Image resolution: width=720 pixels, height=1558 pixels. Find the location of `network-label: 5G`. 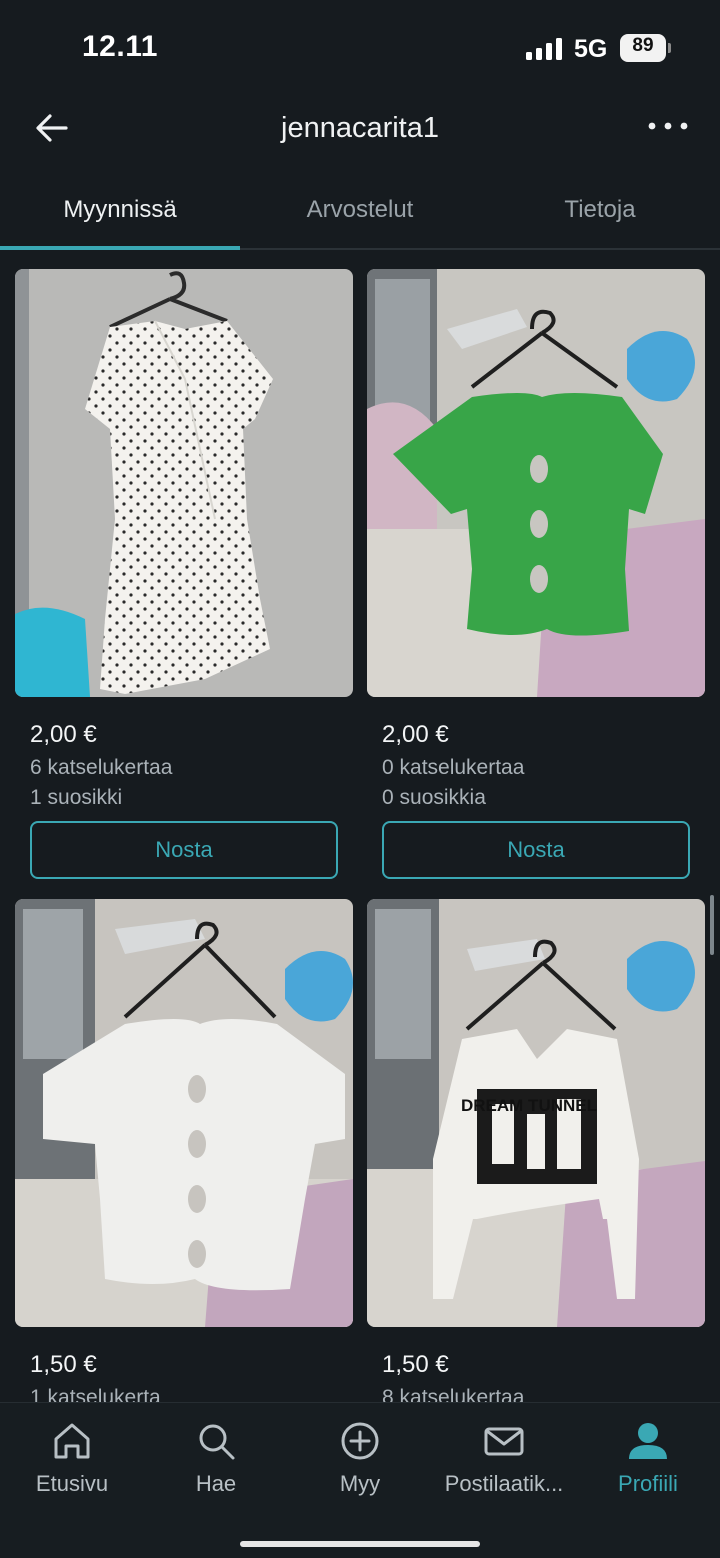

network-label: 5G is located at coordinates (591, 49).